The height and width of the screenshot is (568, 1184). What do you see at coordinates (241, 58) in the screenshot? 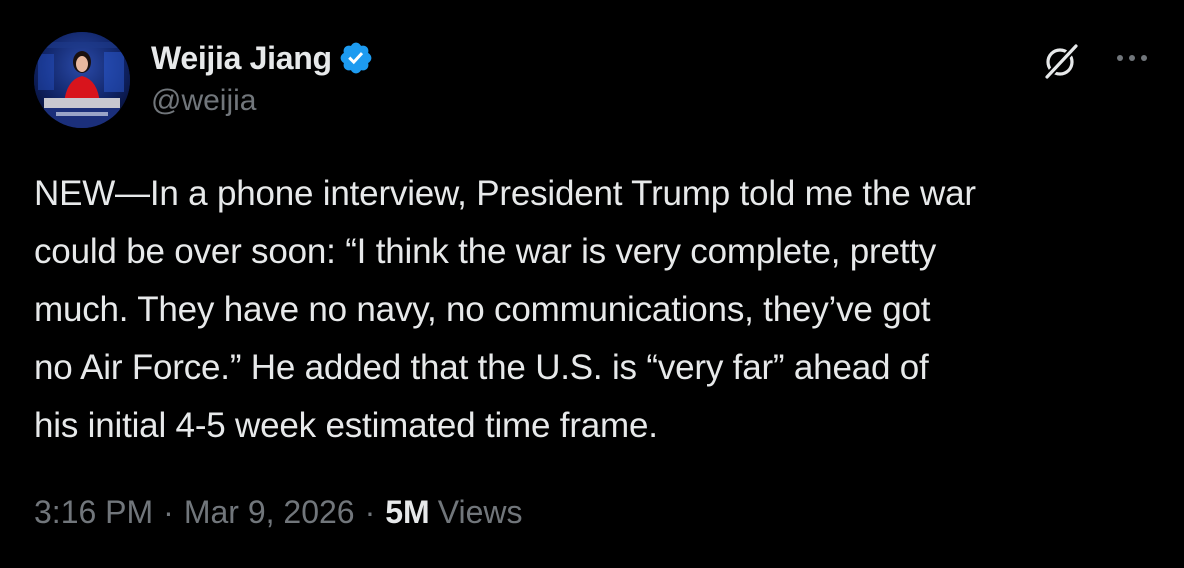
I see `author-display-name: Weijia Jiang` at bounding box center [241, 58].